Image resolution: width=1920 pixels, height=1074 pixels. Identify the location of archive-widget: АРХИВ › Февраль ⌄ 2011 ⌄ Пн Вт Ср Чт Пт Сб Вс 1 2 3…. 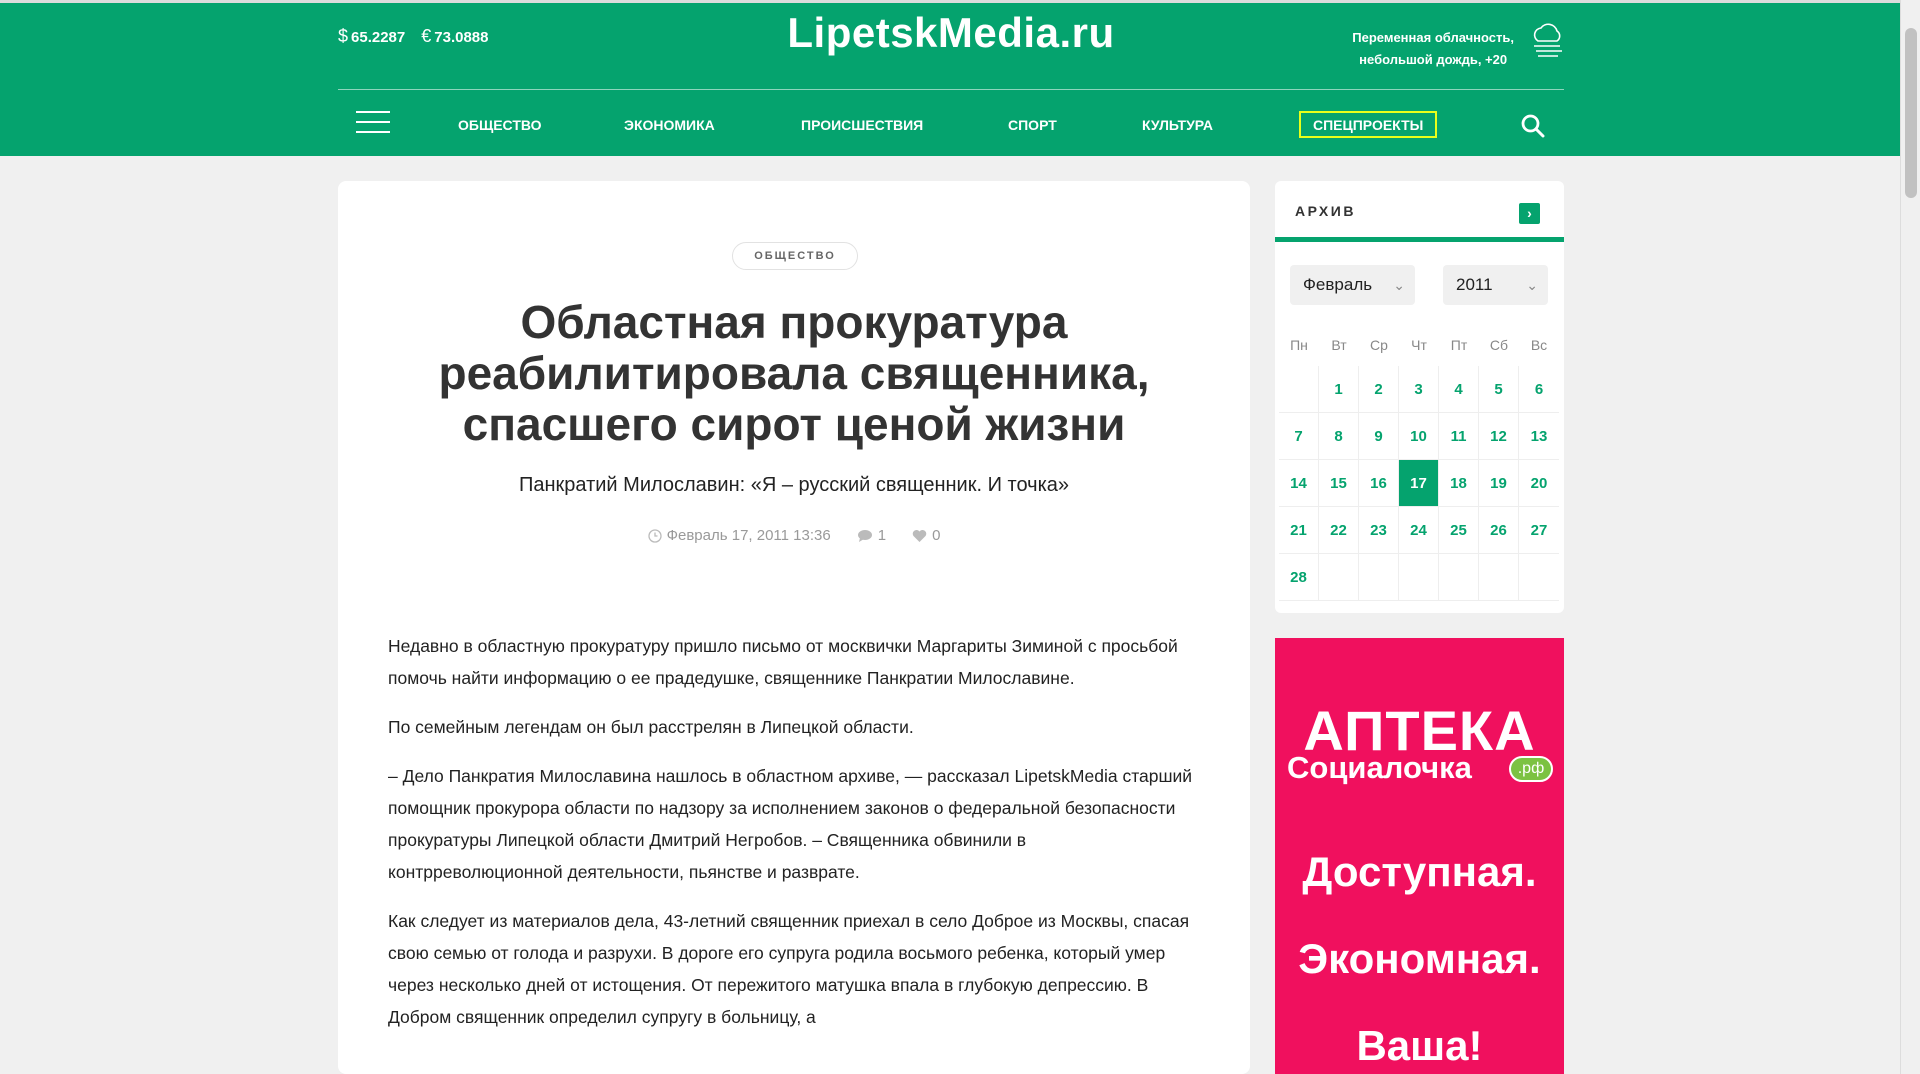
(1419, 397).